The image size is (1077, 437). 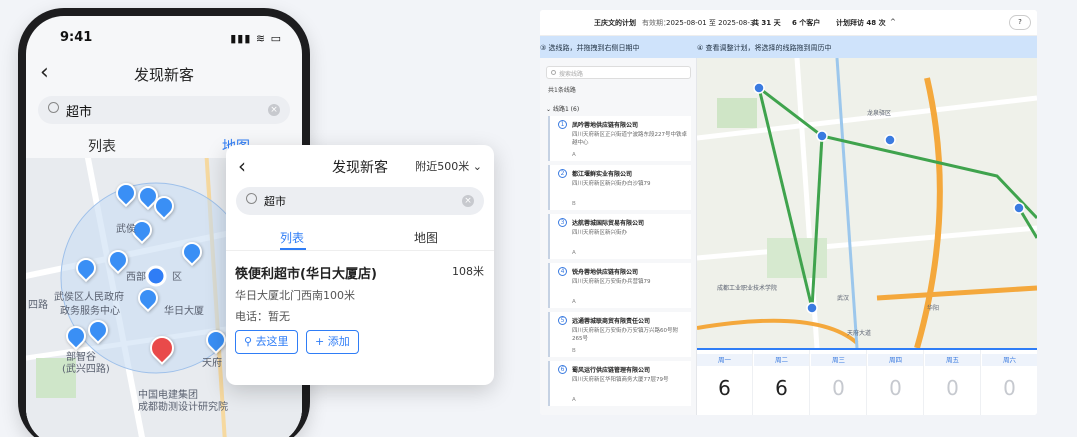 What do you see at coordinates (86, 369) in the screenshot?
I see `map-label: (武兴四路)` at bounding box center [86, 369].